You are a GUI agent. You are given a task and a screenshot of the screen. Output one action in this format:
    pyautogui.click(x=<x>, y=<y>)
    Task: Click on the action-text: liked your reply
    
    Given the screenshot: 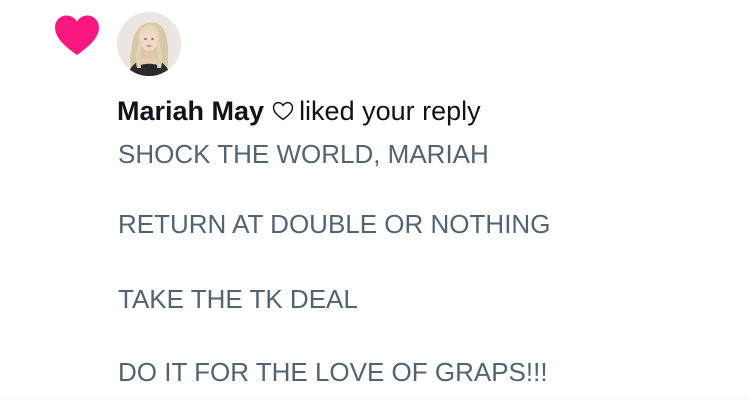 What is the action you would take?
    pyautogui.click(x=390, y=111)
    